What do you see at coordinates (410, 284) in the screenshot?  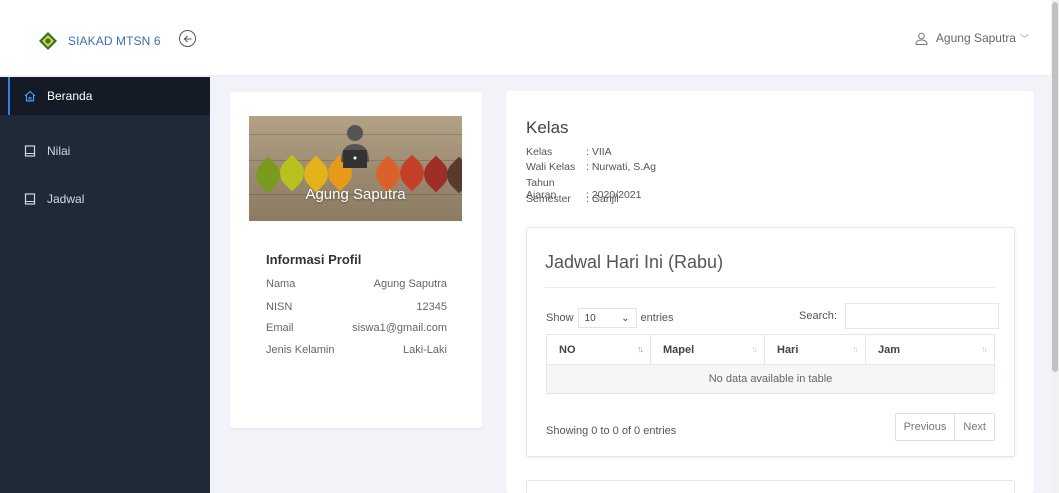 I see `field-value: Agung Saputra` at bounding box center [410, 284].